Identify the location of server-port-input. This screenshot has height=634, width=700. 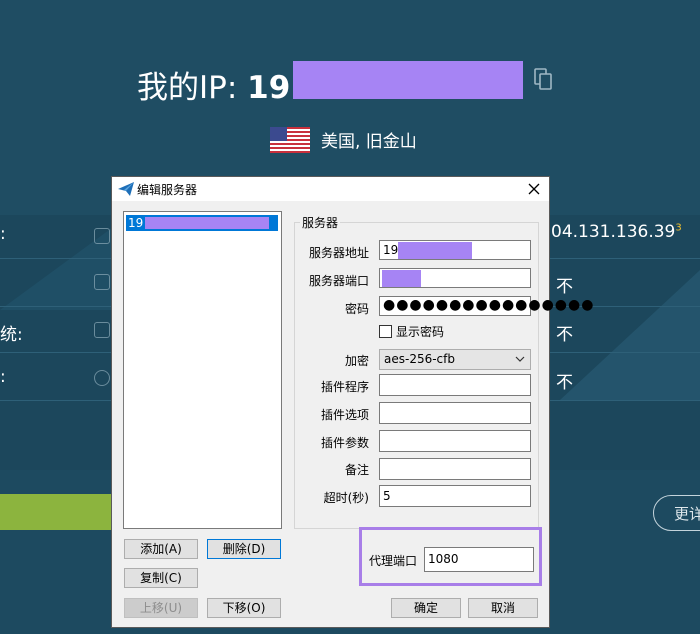
(455, 278).